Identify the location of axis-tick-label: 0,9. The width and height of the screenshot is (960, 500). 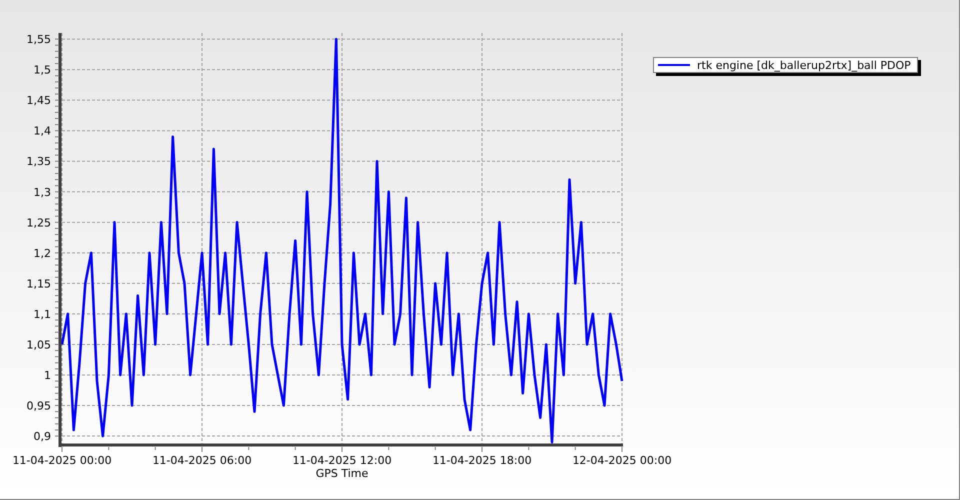
(42, 437).